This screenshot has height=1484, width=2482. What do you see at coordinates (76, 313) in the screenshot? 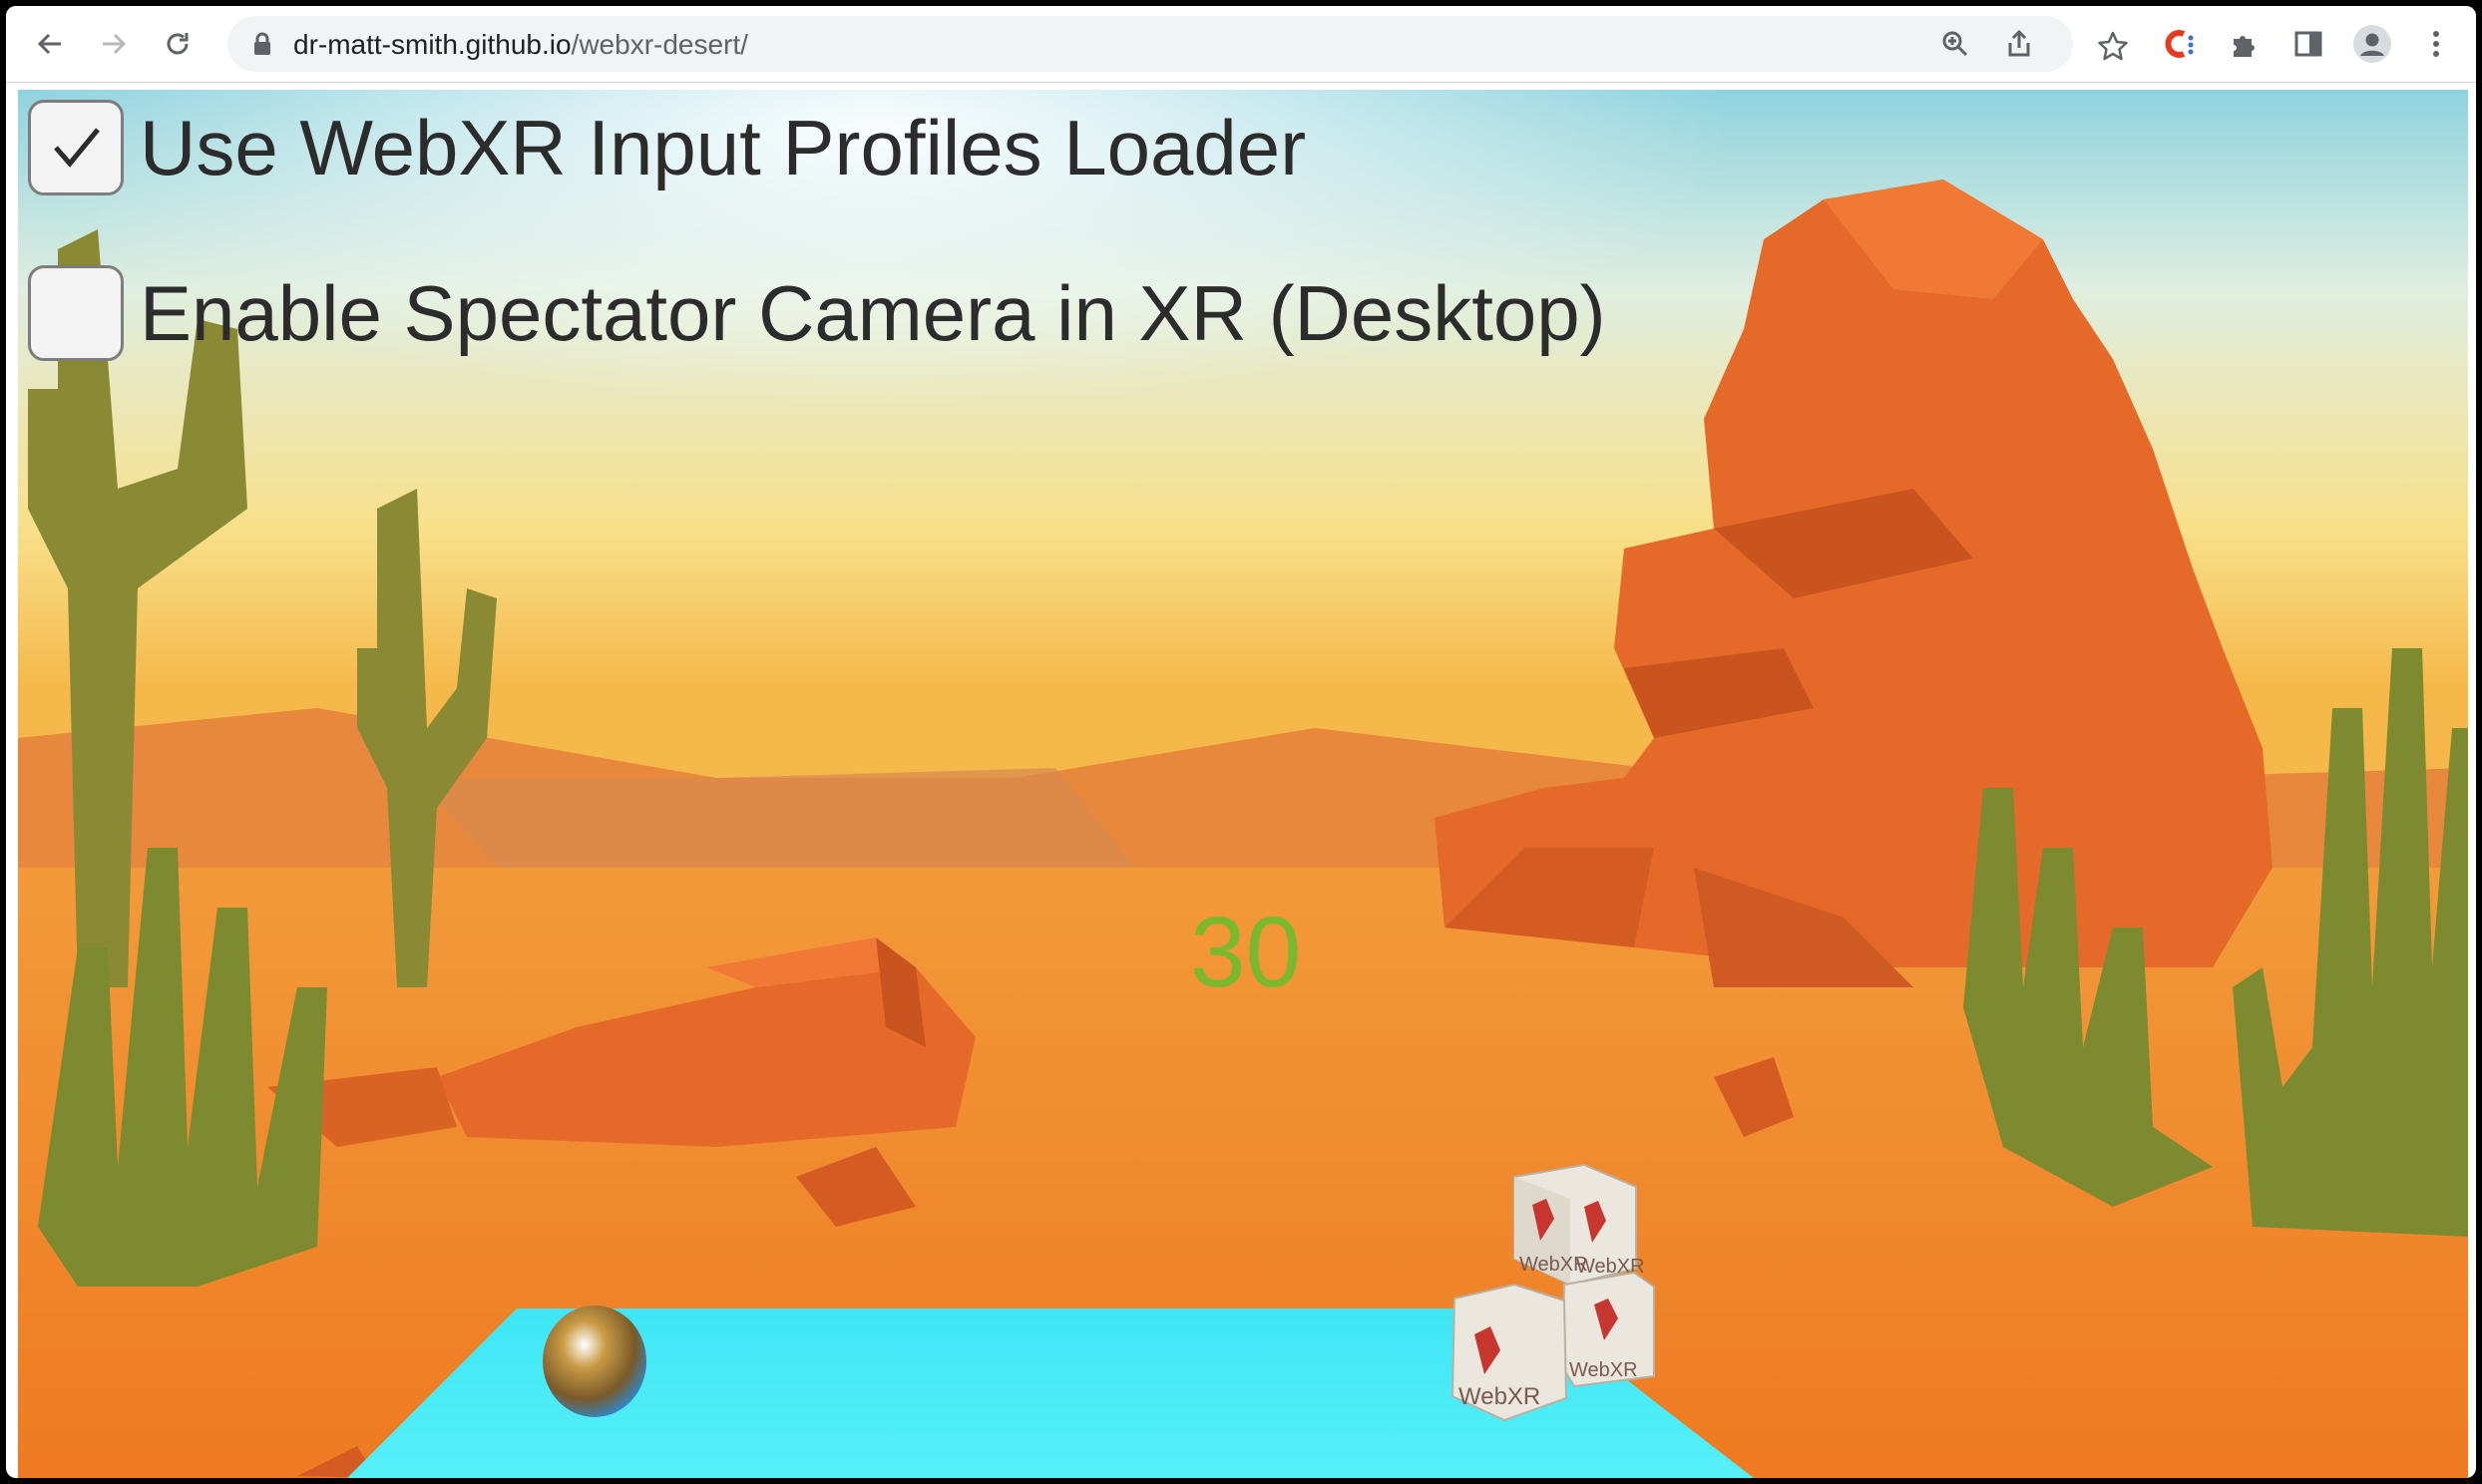
I see `spectator-camera-checkbox` at bounding box center [76, 313].